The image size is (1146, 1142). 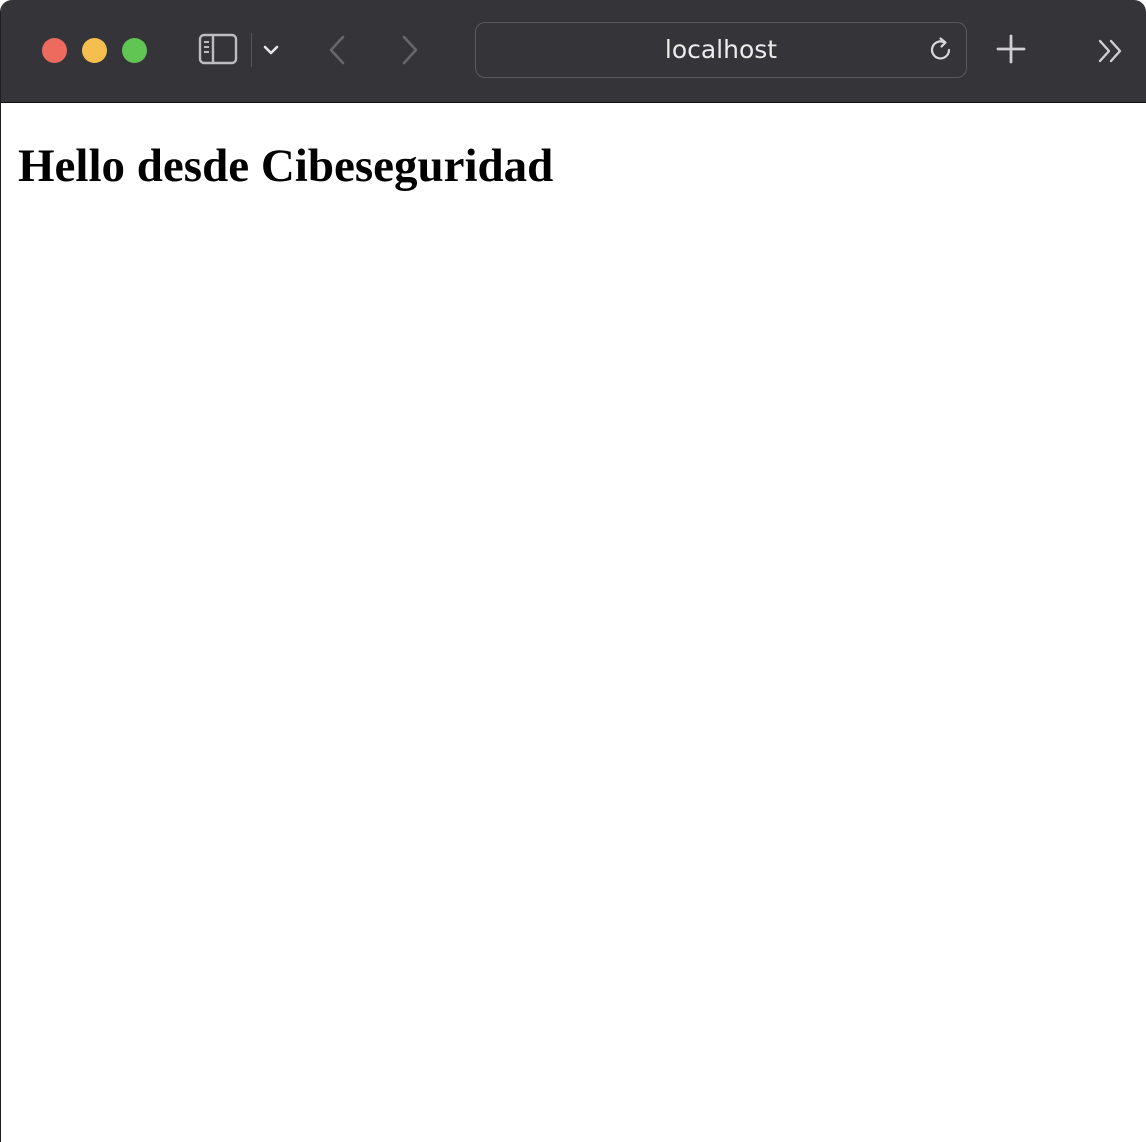 What do you see at coordinates (941, 50) in the screenshot?
I see `reload-icon` at bounding box center [941, 50].